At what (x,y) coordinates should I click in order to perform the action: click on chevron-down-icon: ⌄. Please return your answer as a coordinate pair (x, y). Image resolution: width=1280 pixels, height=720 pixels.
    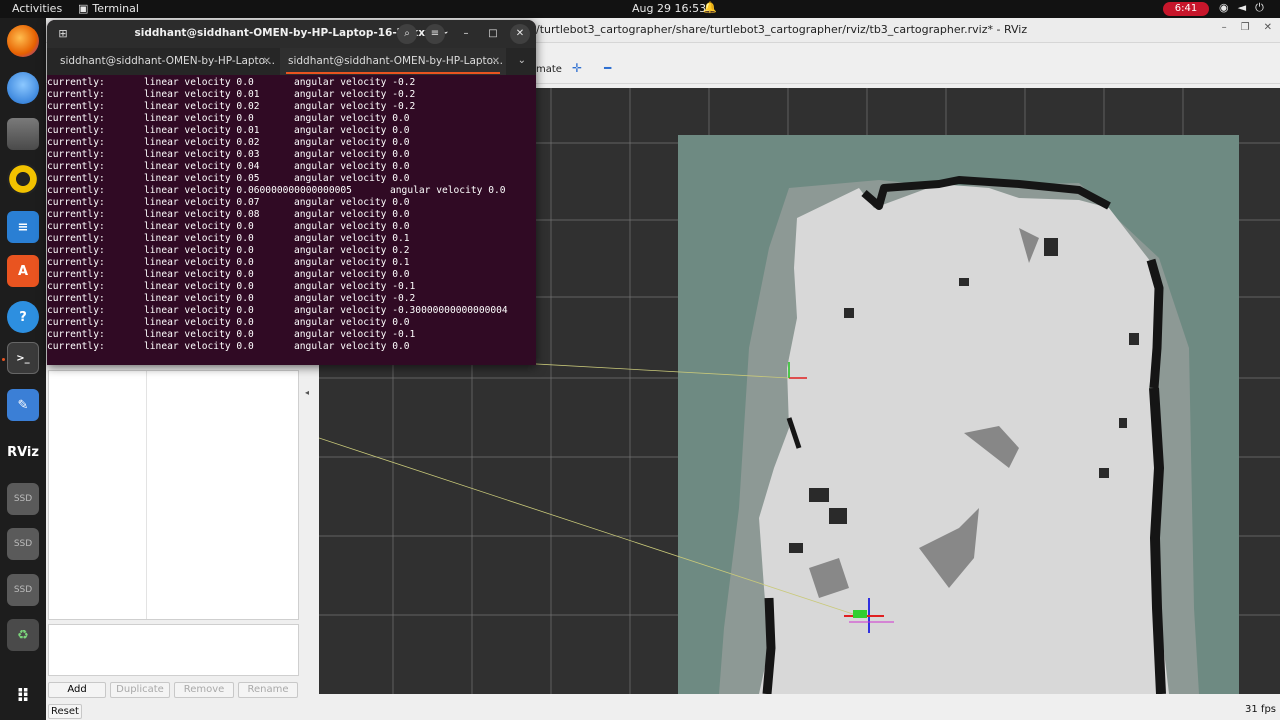
    Looking at the image, I should click on (522, 60).